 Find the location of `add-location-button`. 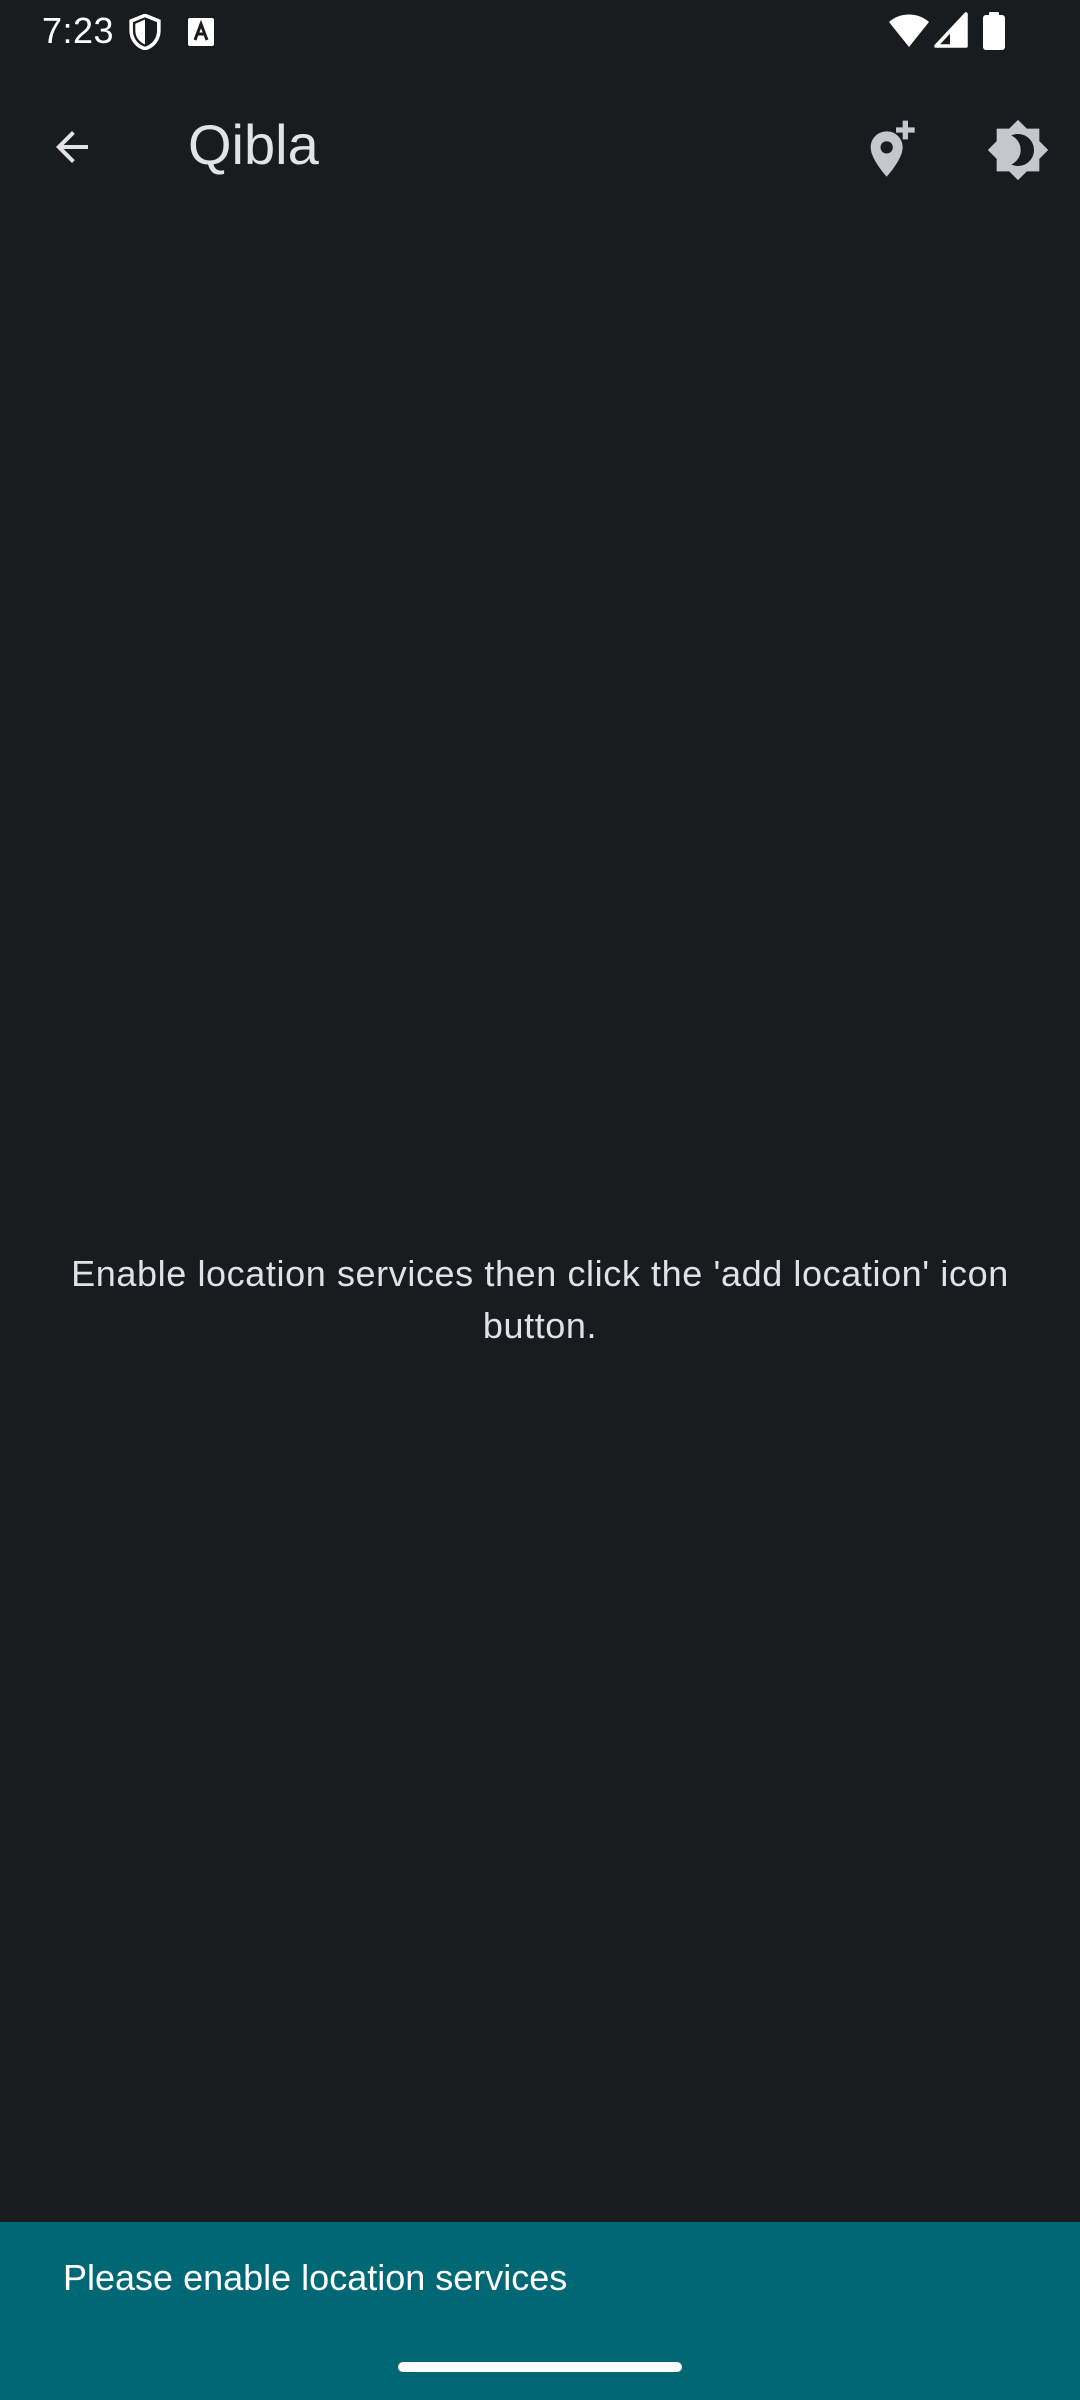

add-location-button is located at coordinates (892, 150).